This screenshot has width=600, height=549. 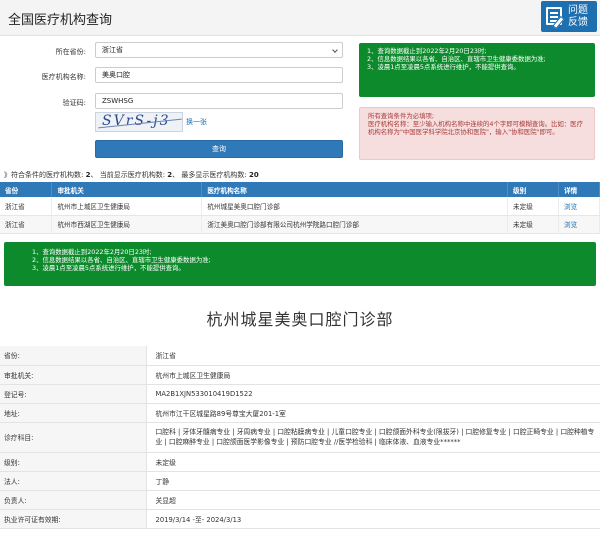 I want to click on detail-value: 未定级, so click(x=372, y=462).